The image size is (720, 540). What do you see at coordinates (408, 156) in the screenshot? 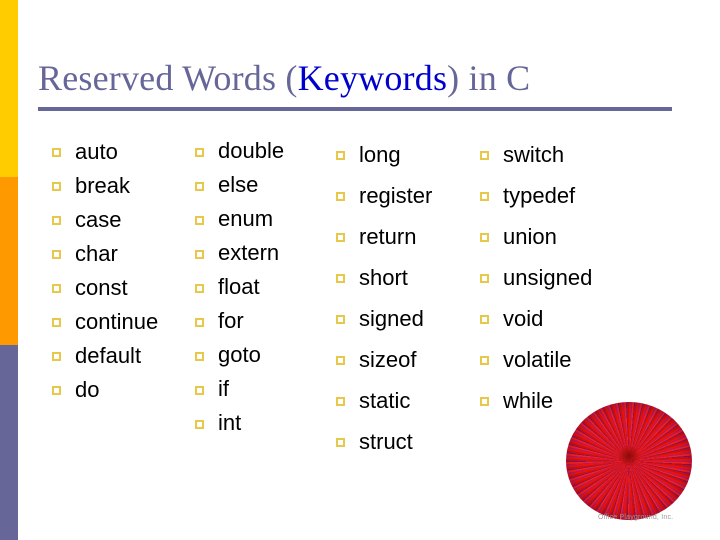
I see `keyword-item: long` at bounding box center [408, 156].